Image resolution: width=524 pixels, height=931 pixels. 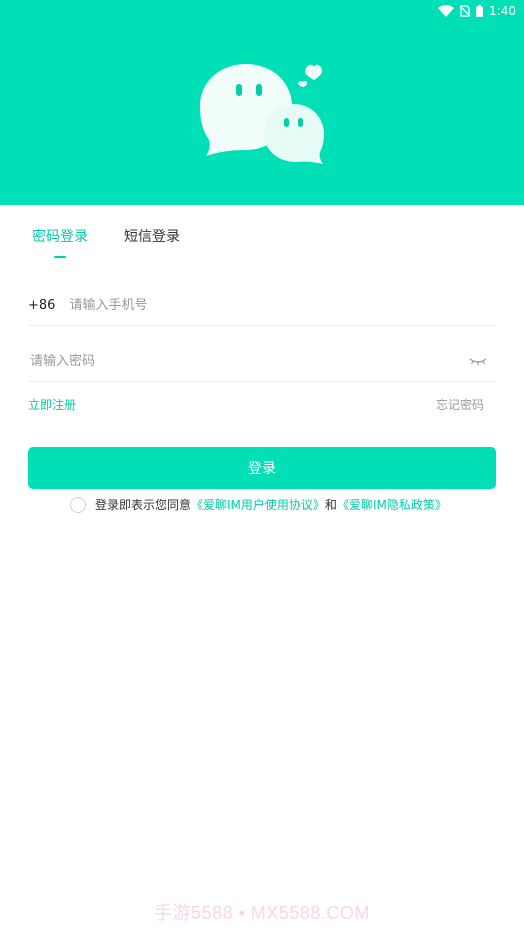 I want to click on agreement-row: 登录即表示您同意 《爱聊IM用户使用协议》 和 《爱聊IM隐私政策》, so click(x=258, y=504).